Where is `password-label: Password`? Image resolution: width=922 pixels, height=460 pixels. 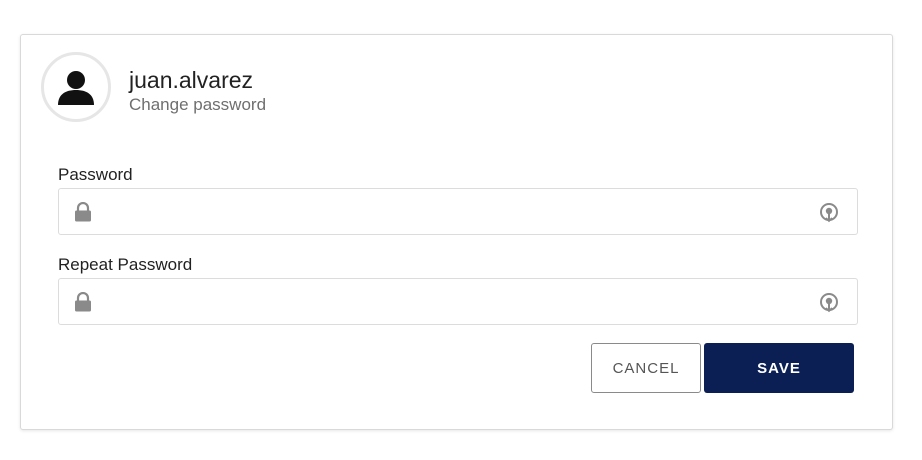 password-label: Password is located at coordinates (95, 174).